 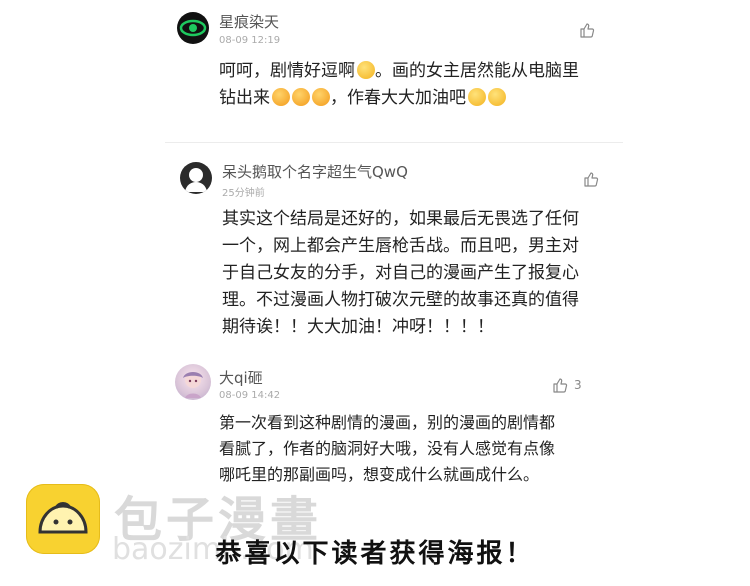 What do you see at coordinates (249, 21) in the screenshot?
I see `username: 星痕染天` at bounding box center [249, 21].